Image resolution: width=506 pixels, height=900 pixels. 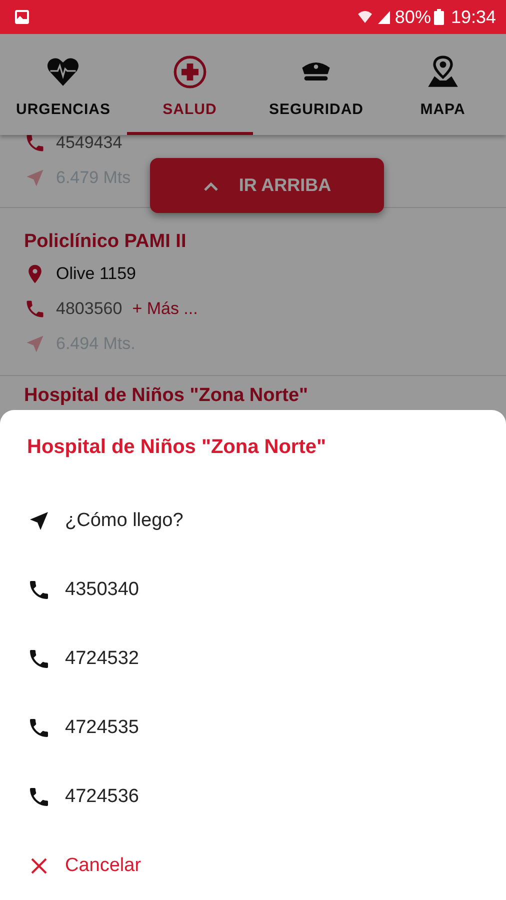 What do you see at coordinates (22, 17) in the screenshot?
I see `gallery-icon` at bounding box center [22, 17].